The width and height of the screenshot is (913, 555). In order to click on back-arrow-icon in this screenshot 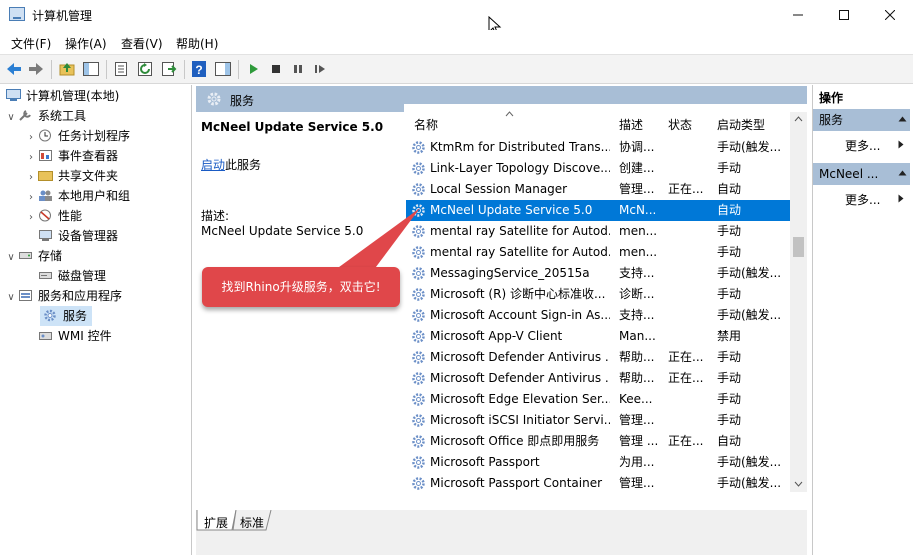, I will do `click(14, 69)`.